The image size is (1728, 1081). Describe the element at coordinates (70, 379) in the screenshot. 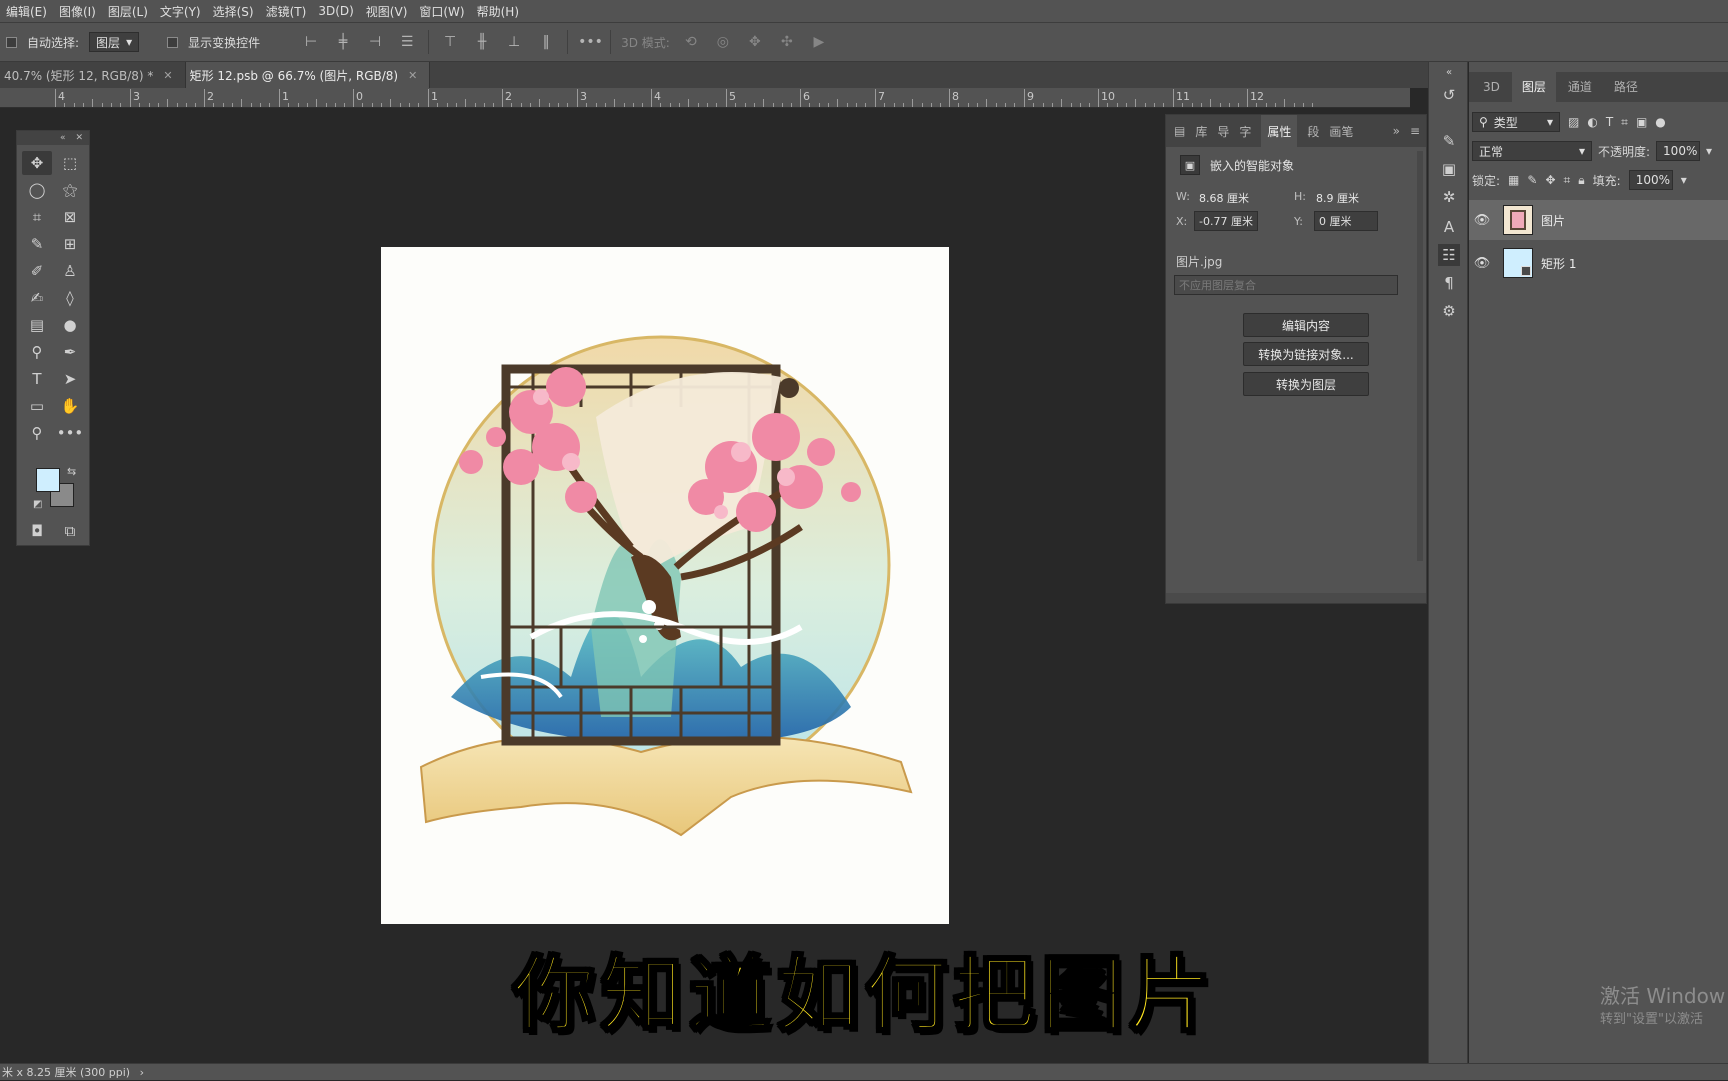

I see `path-select-icon: ➤` at that location.